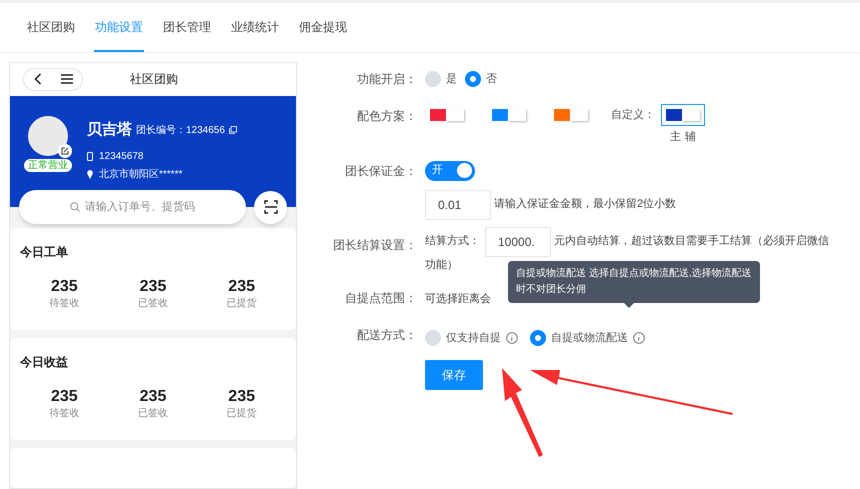 This screenshot has height=489, width=860. I want to click on option-label: 是, so click(451, 79).